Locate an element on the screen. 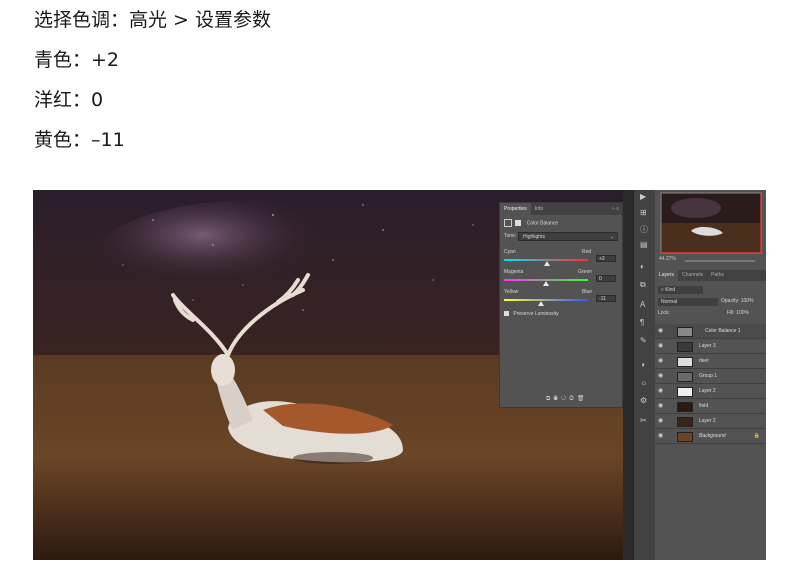 This screenshot has height=565, width=800. layer-name: Group 1 is located at coordinates (708, 376).